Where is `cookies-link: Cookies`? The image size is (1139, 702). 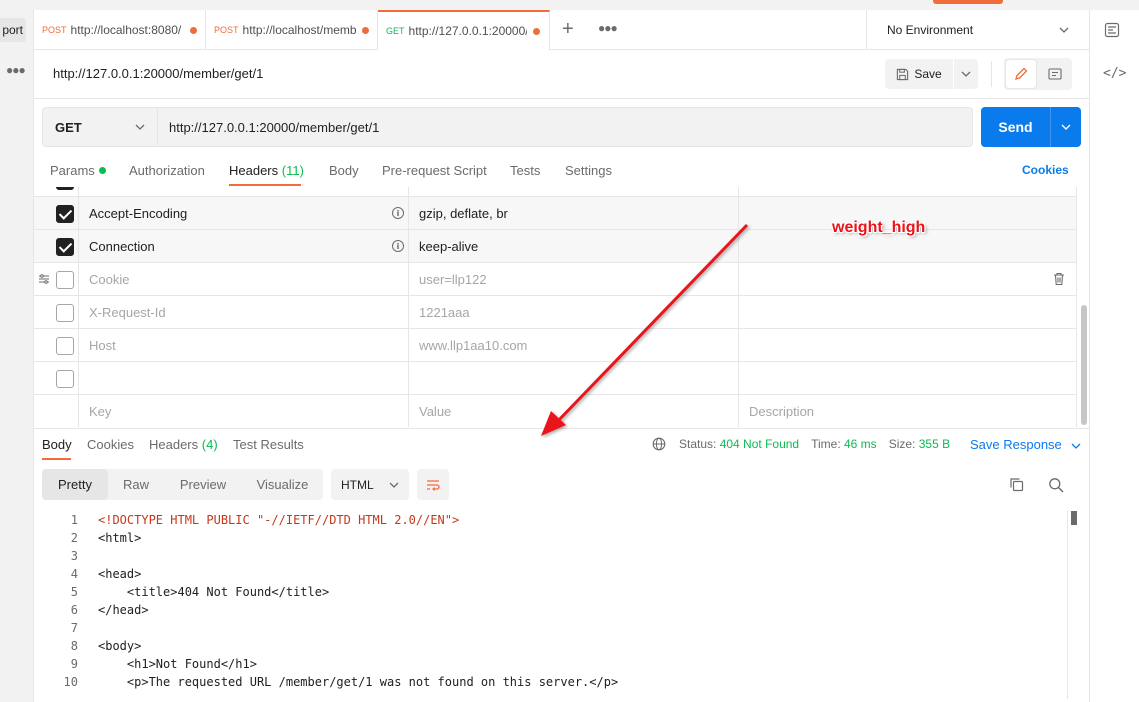 cookies-link: Cookies is located at coordinates (1045, 170).